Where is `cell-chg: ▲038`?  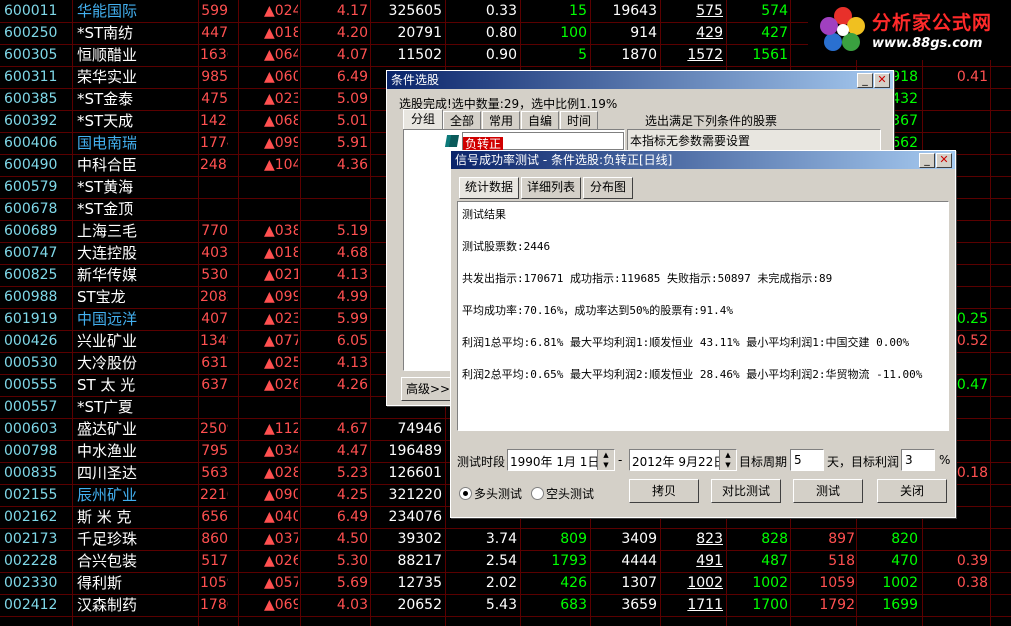 cell-chg: ▲038 is located at coordinates (281, 231).